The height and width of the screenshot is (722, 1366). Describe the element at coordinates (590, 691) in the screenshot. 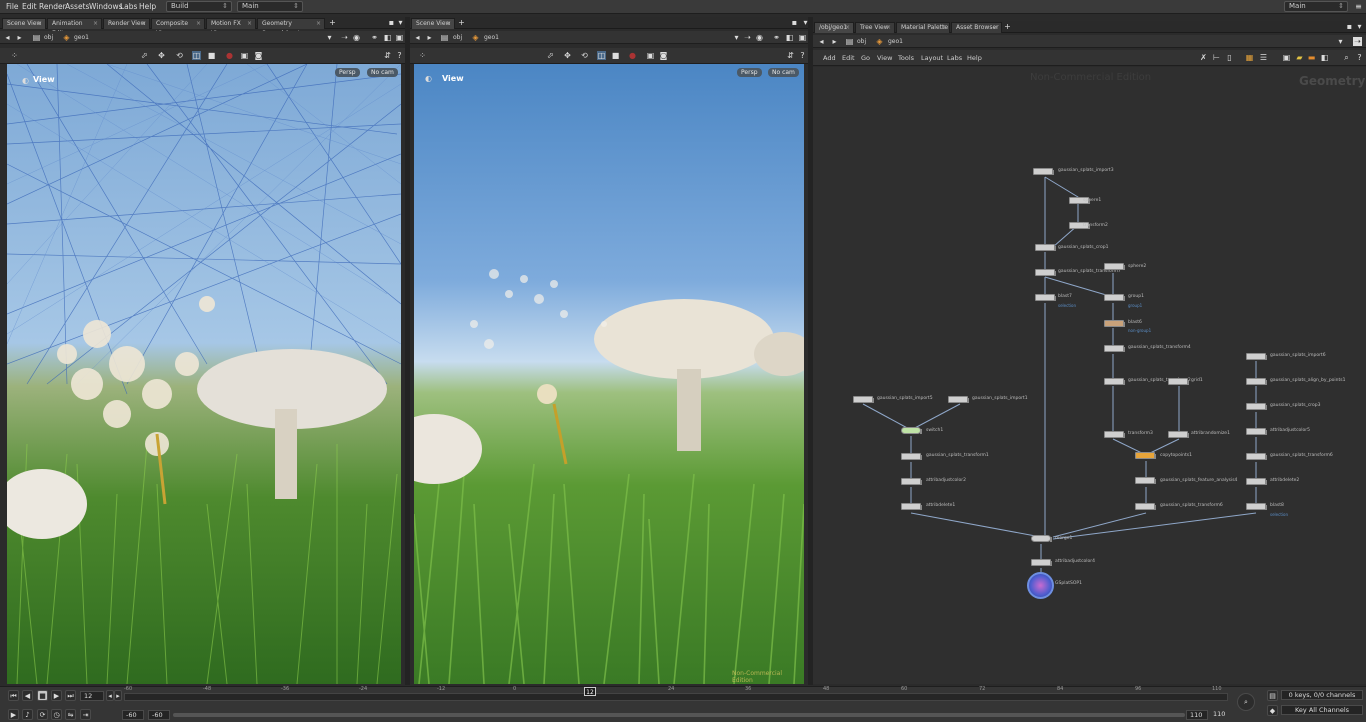

I see `frame-marker: 12` at that location.